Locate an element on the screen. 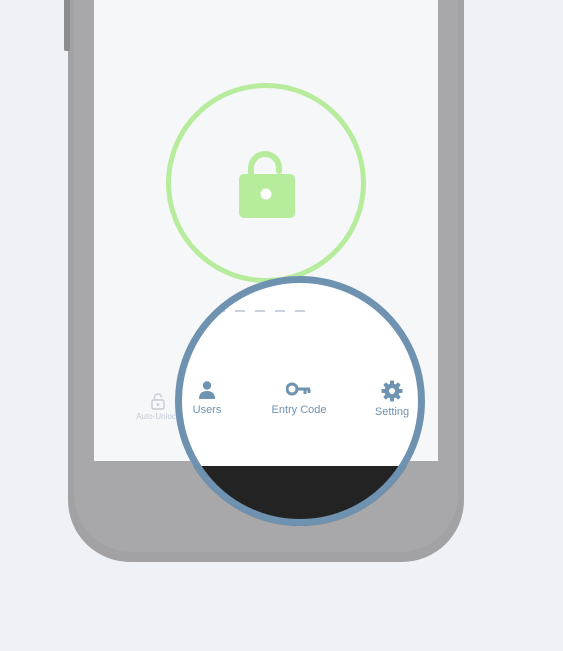 Image resolution: width=563 pixels, height=651 pixels. tab-entry-code-label: Entry Code is located at coordinates (299, 410).